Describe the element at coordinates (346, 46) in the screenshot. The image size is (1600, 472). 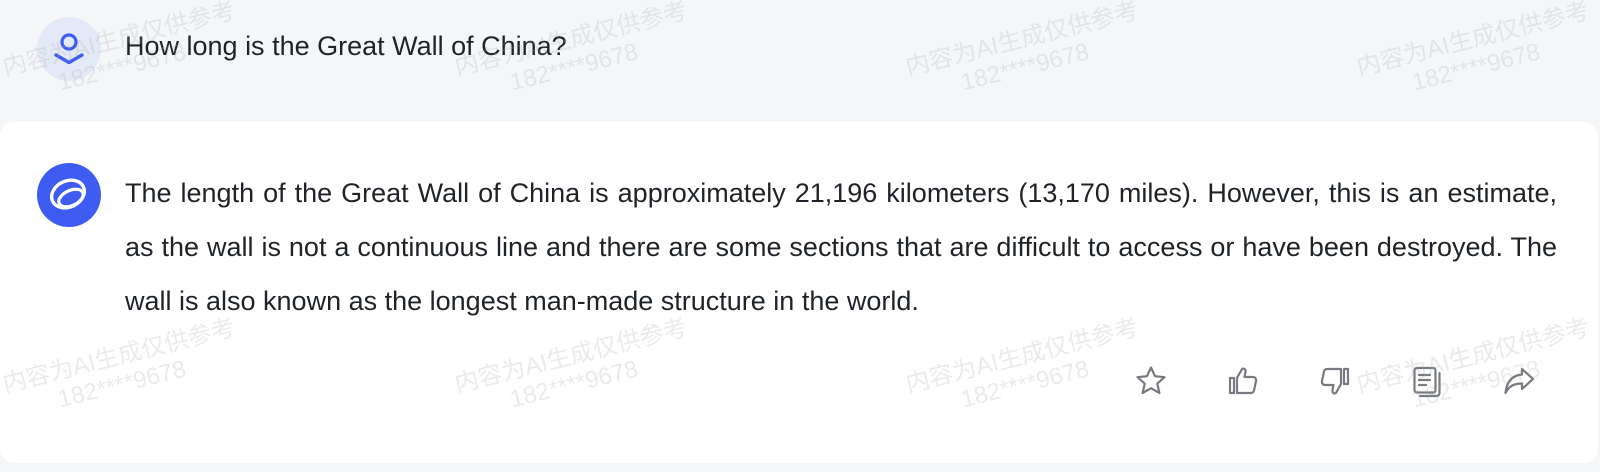
I see `user-question-text: How long is the Great Wall of China?` at that location.